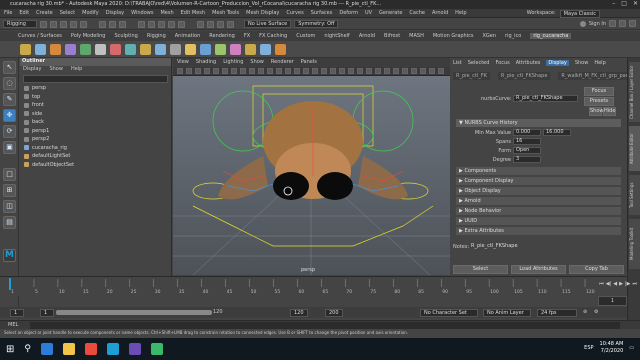 The width and height of the screenshot is (640, 360). What do you see at coordinates (612, 23) in the screenshot?
I see `attribute-editor-toggle-icon` at bounding box center [612, 23].